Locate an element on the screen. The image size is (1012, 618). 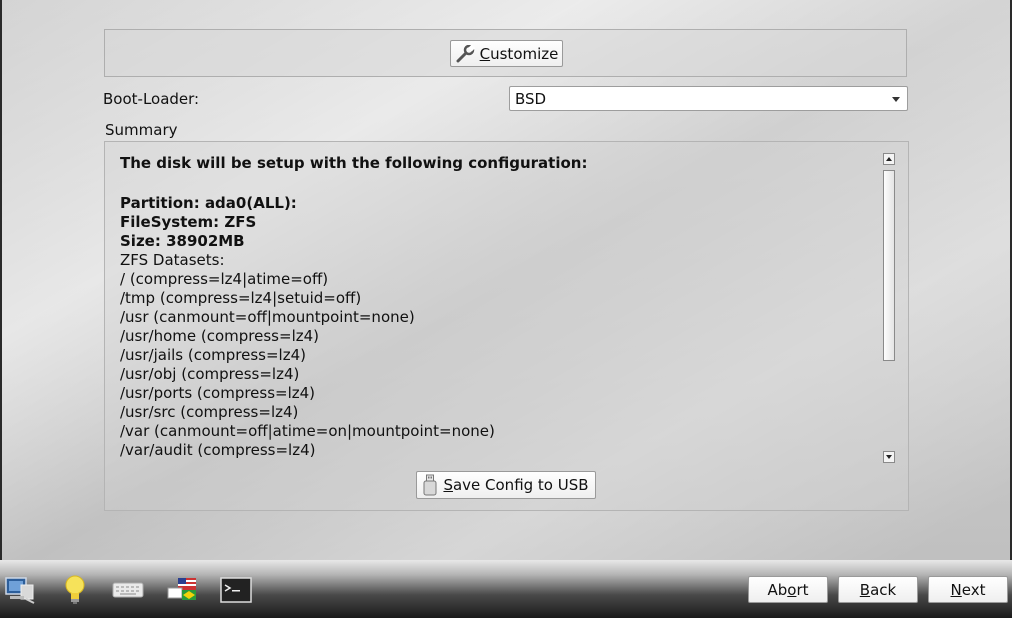
save-config-usb-button: Save Config to USB is located at coordinates (506, 485).